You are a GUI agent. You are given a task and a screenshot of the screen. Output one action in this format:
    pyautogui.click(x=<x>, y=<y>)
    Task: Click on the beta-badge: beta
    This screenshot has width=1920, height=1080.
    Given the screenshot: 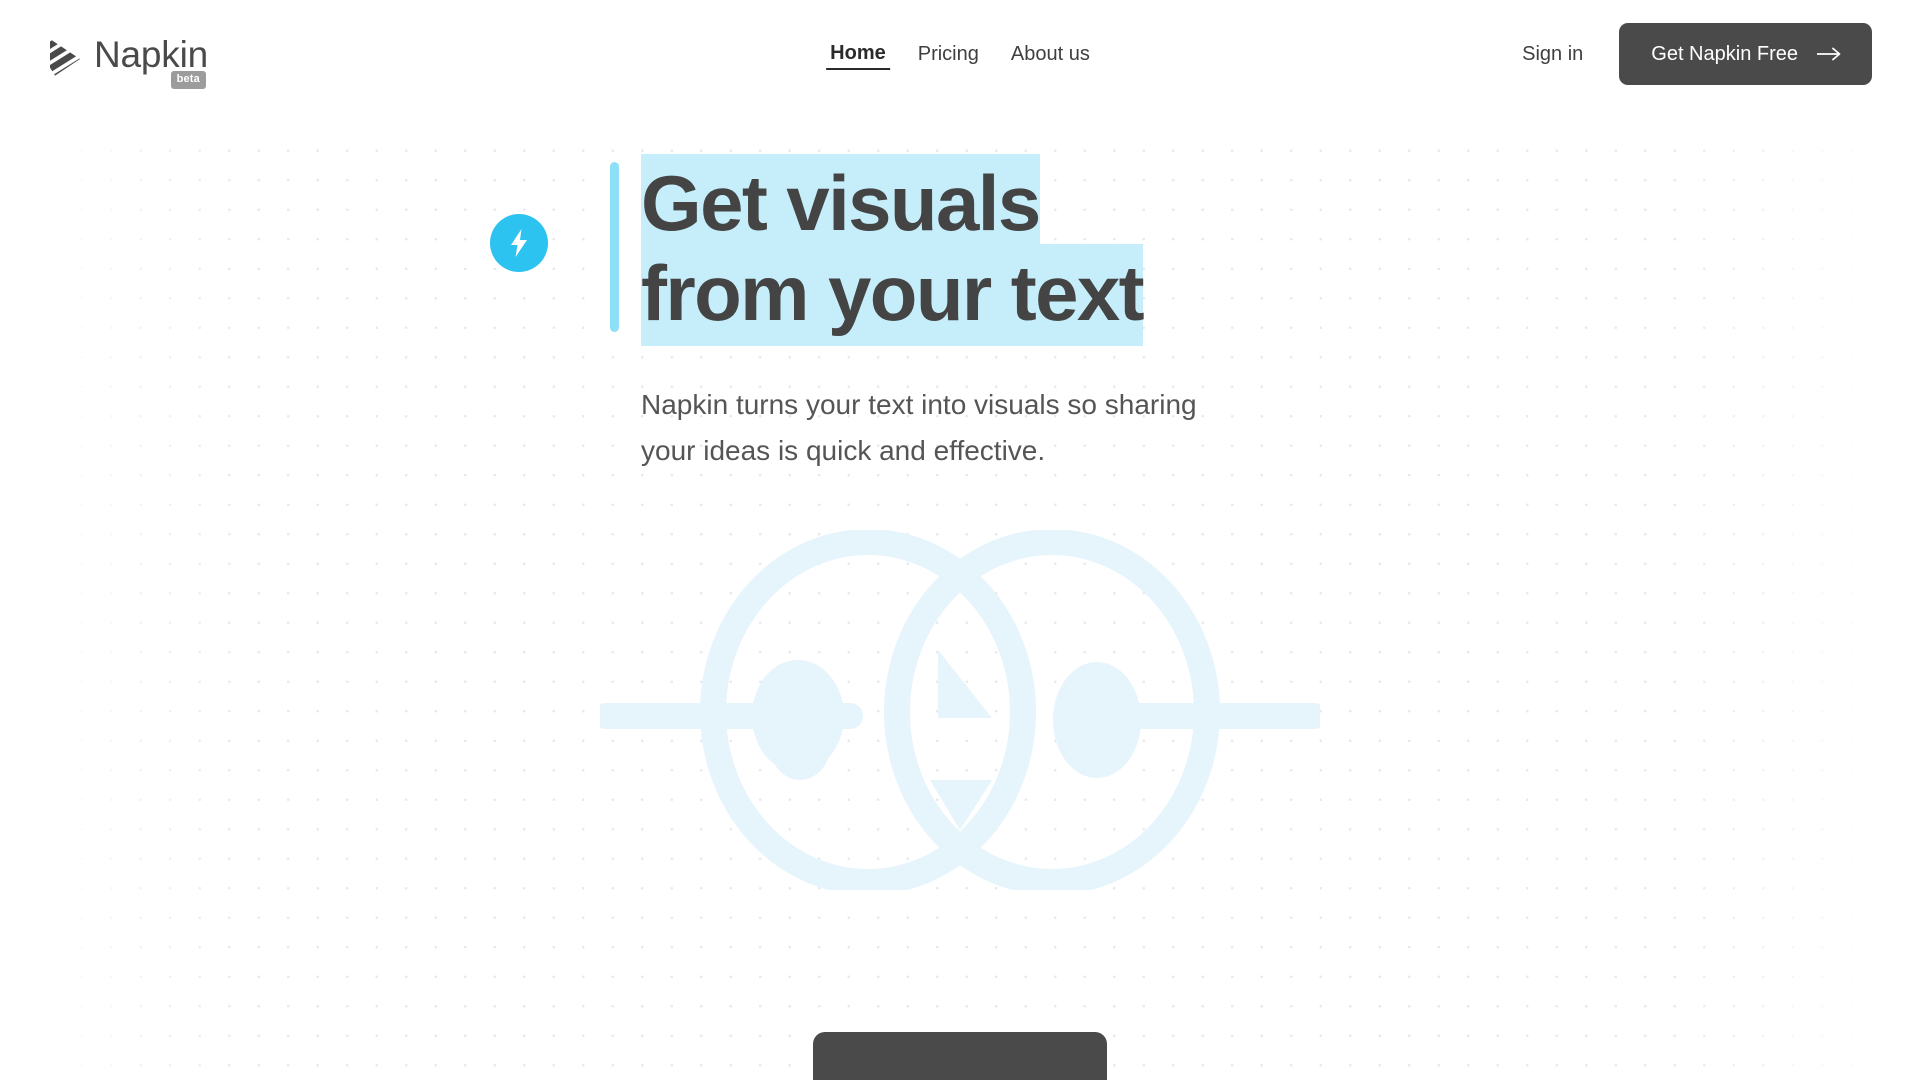 What is the action you would take?
    pyautogui.click(x=188, y=79)
    